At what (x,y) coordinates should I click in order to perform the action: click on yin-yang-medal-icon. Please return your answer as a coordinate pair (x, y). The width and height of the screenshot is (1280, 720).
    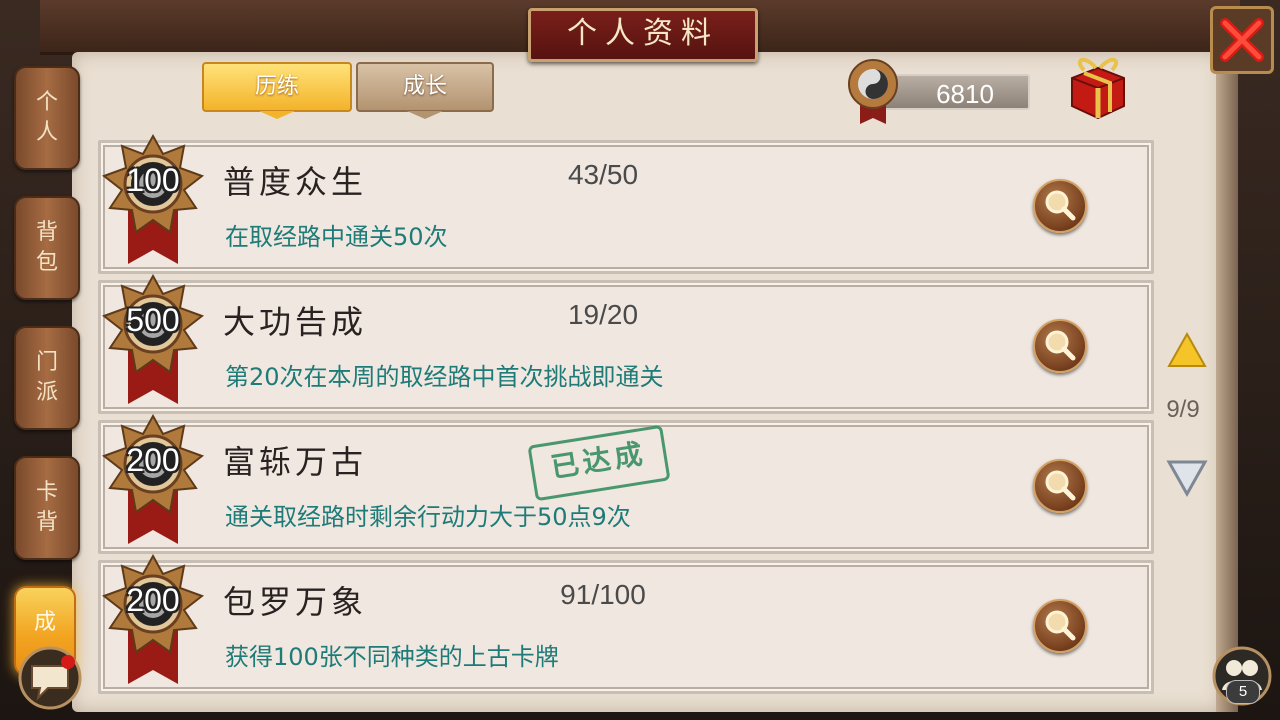
    Looking at the image, I should click on (873, 91).